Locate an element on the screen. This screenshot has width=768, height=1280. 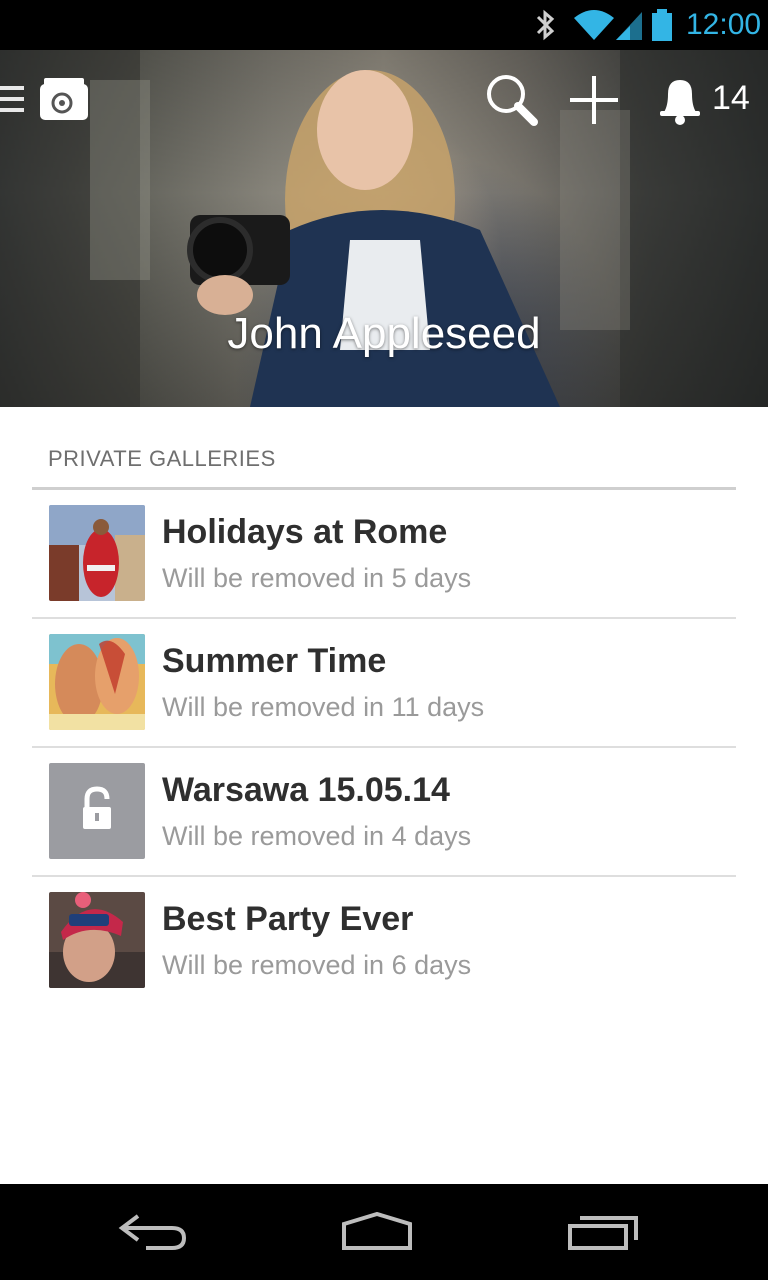
search-icon is located at coordinates (511, 99).